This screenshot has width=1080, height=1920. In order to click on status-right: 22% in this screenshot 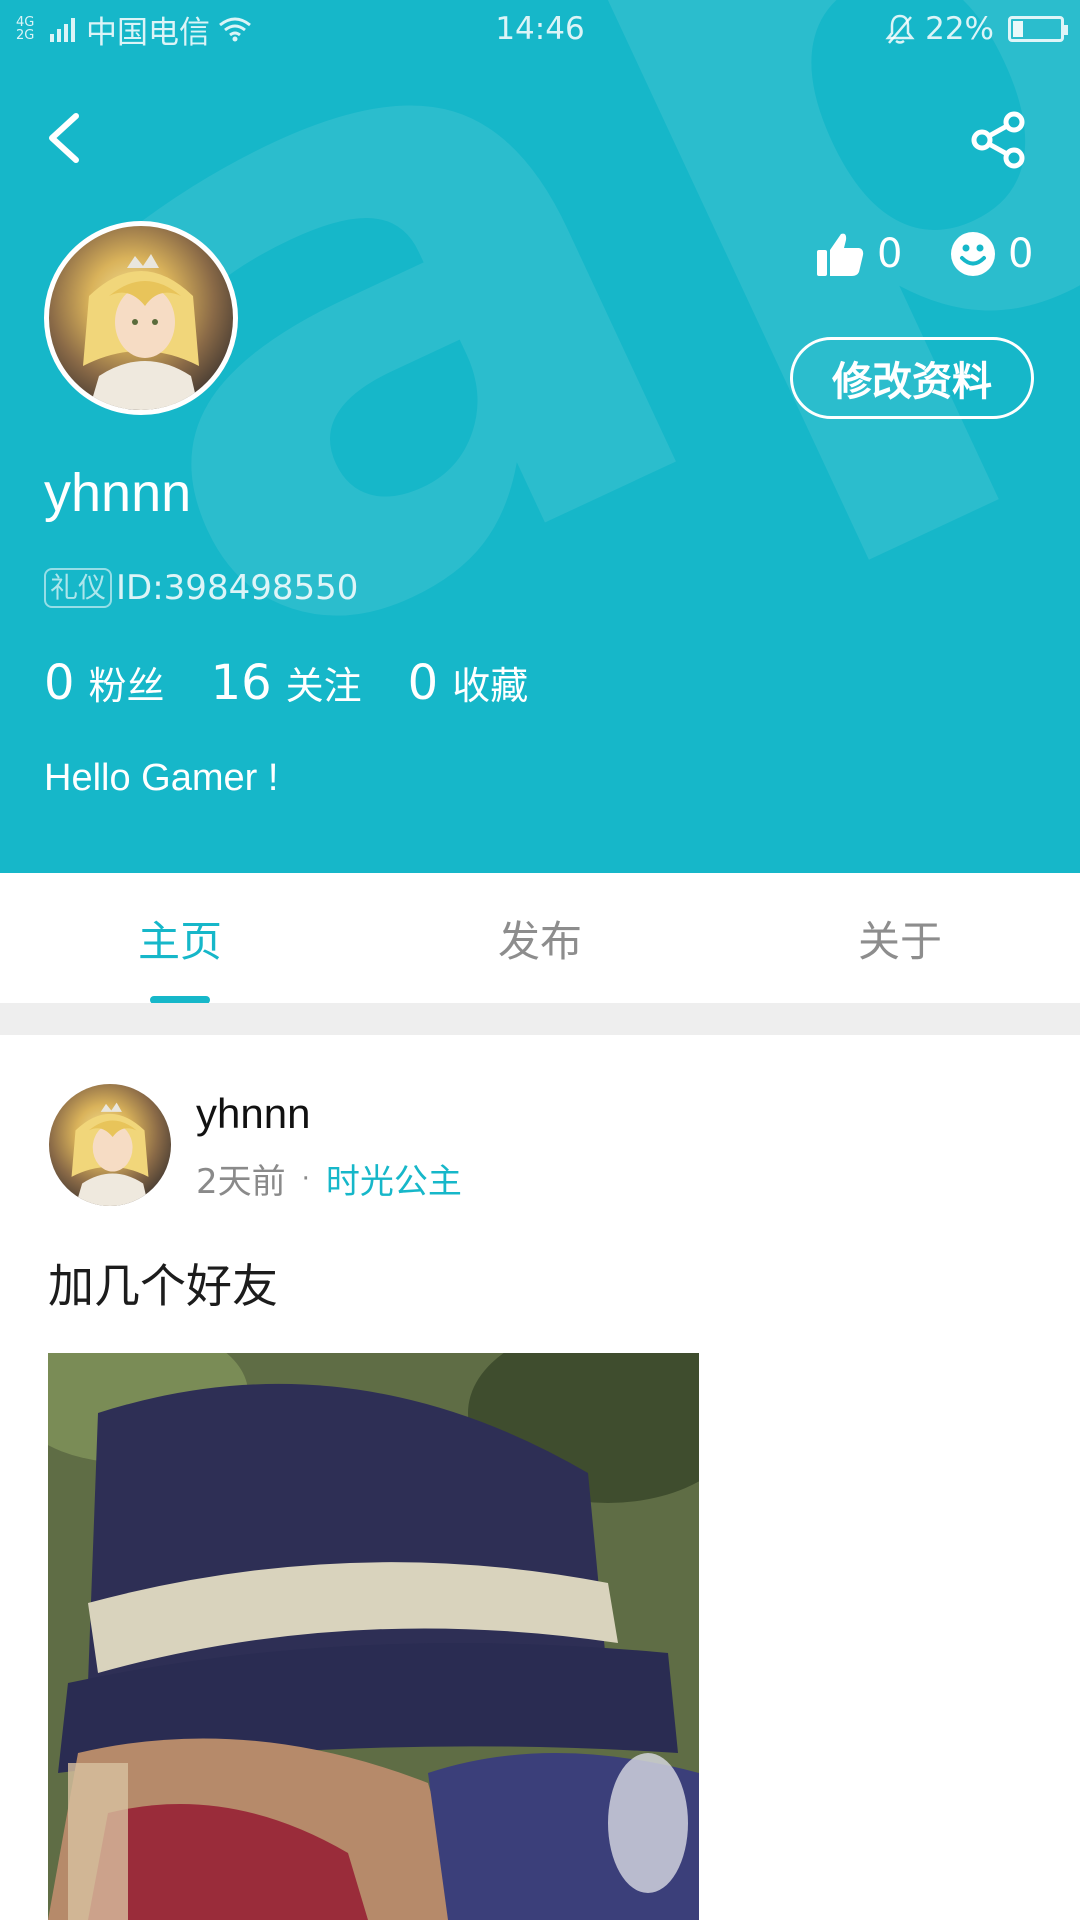, I will do `click(976, 29)`.